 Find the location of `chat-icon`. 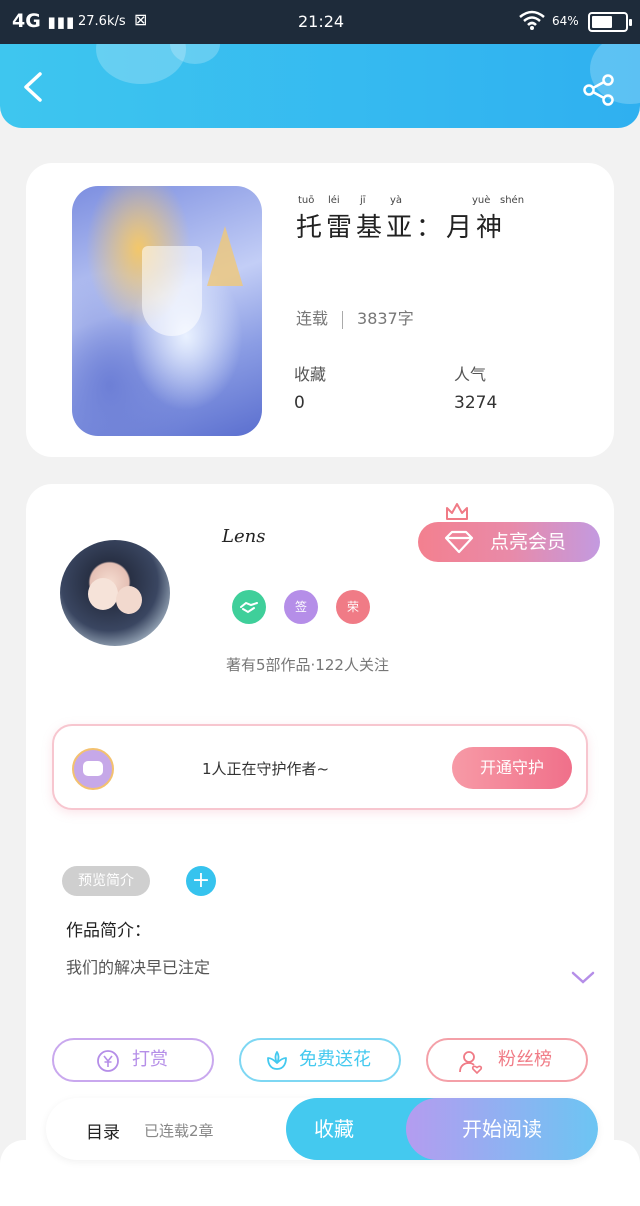

chat-icon is located at coordinates (93, 769).